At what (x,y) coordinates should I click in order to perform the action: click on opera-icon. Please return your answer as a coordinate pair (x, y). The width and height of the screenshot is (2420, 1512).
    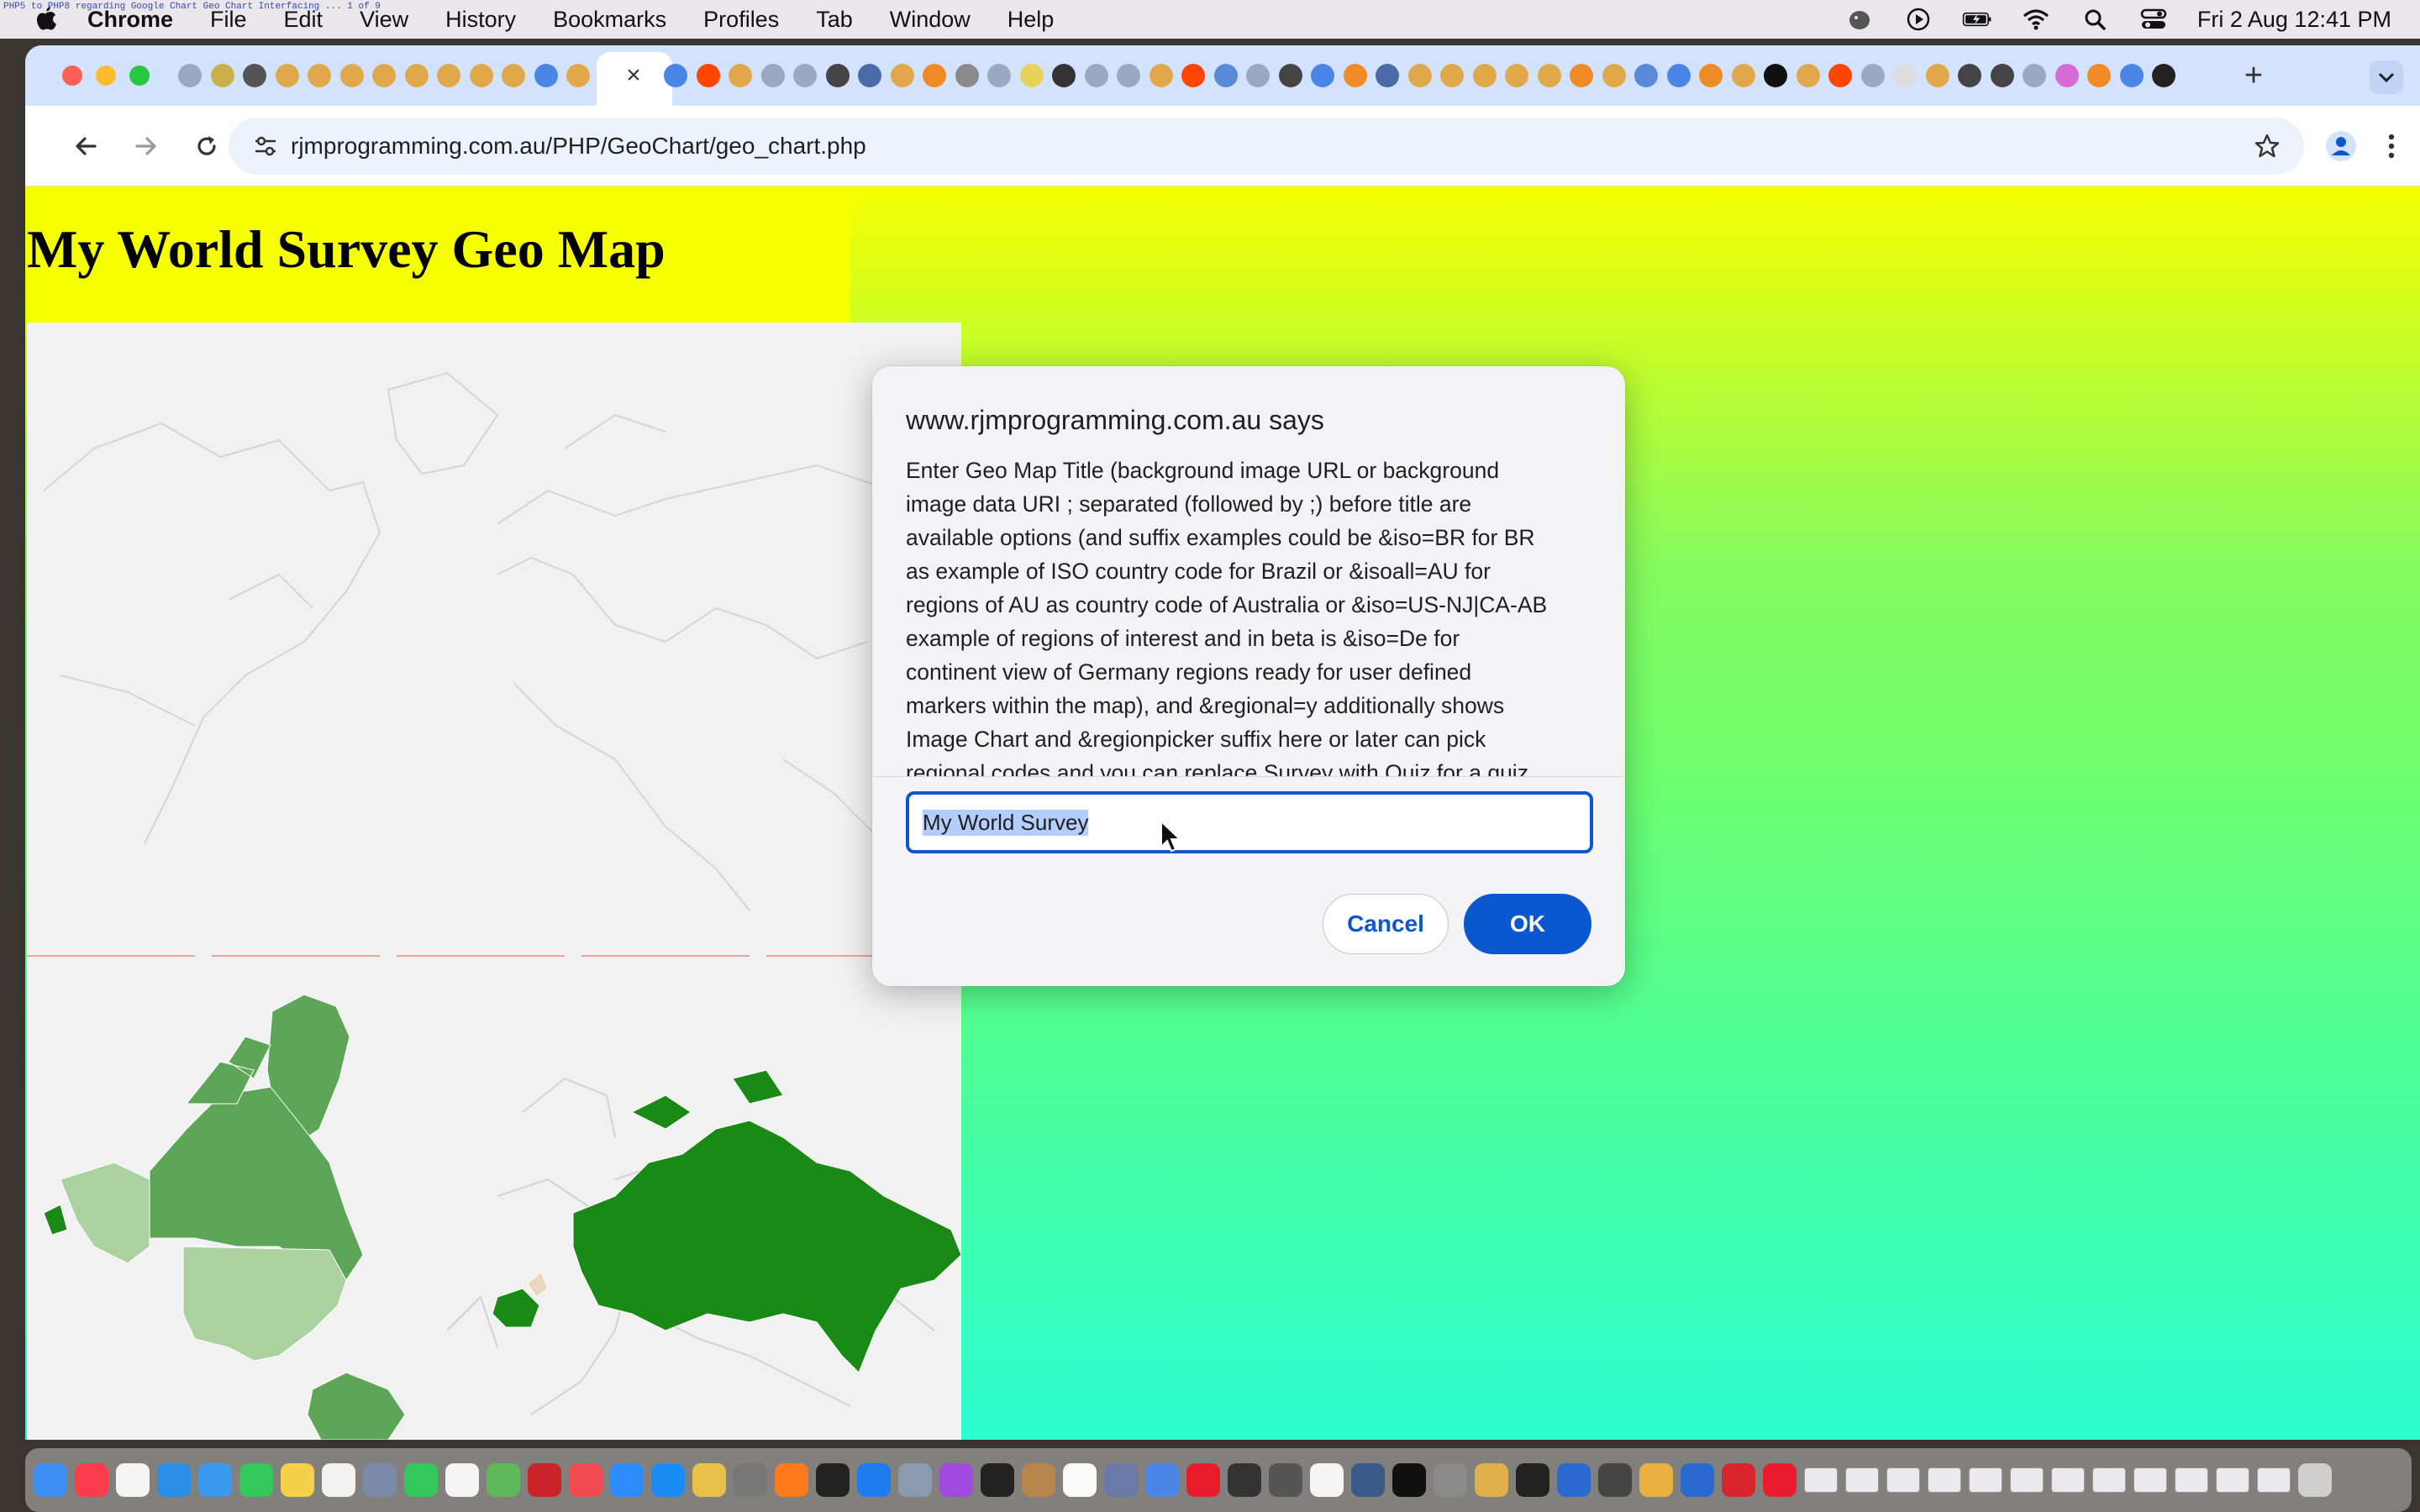
    Looking at the image, I should click on (1203, 1480).